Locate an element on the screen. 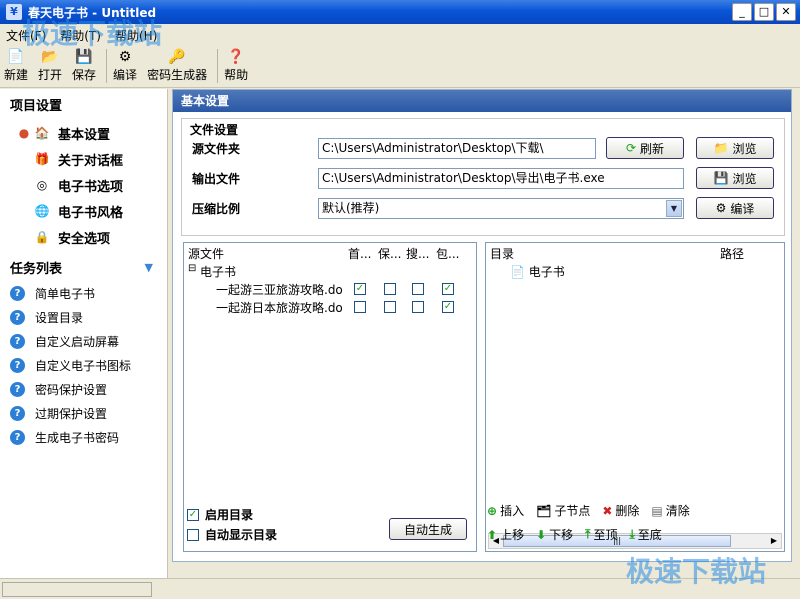  save-icon: 💾 is located at coordinates (721, 178).